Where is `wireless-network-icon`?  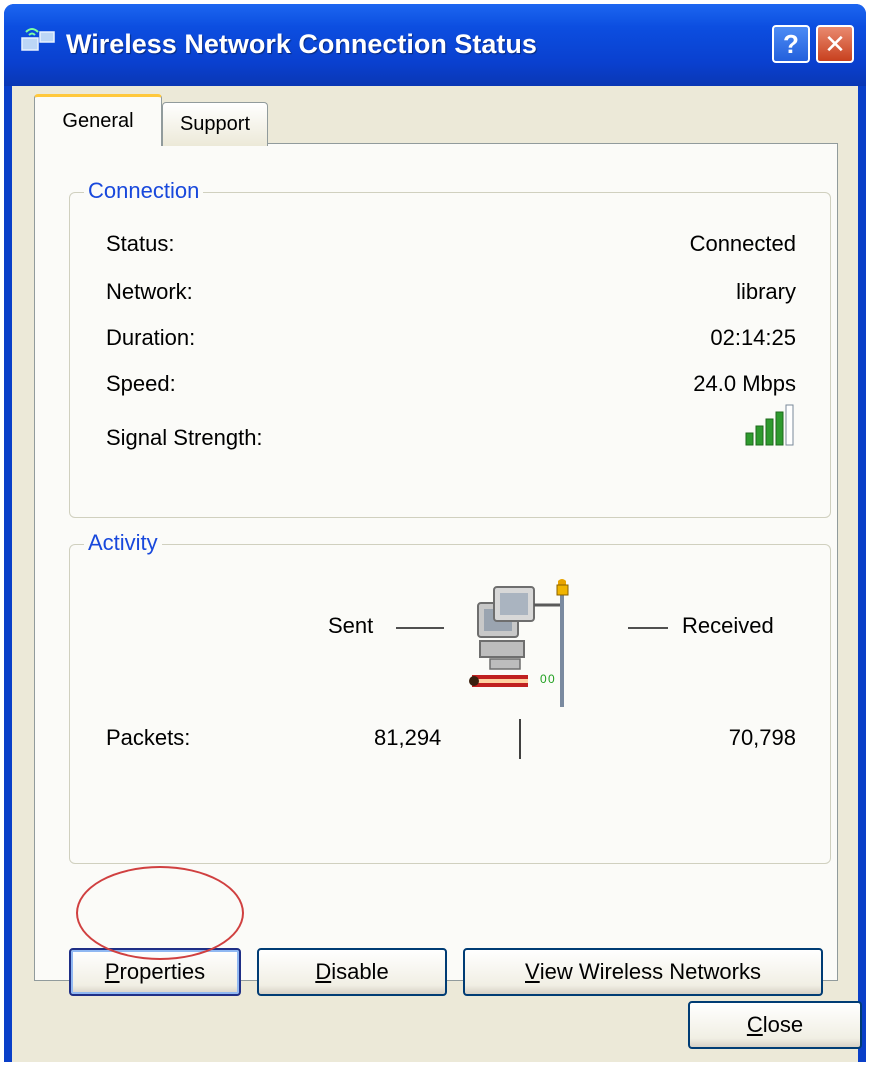
wireless-network-icon is located at coordinates (38, 39).